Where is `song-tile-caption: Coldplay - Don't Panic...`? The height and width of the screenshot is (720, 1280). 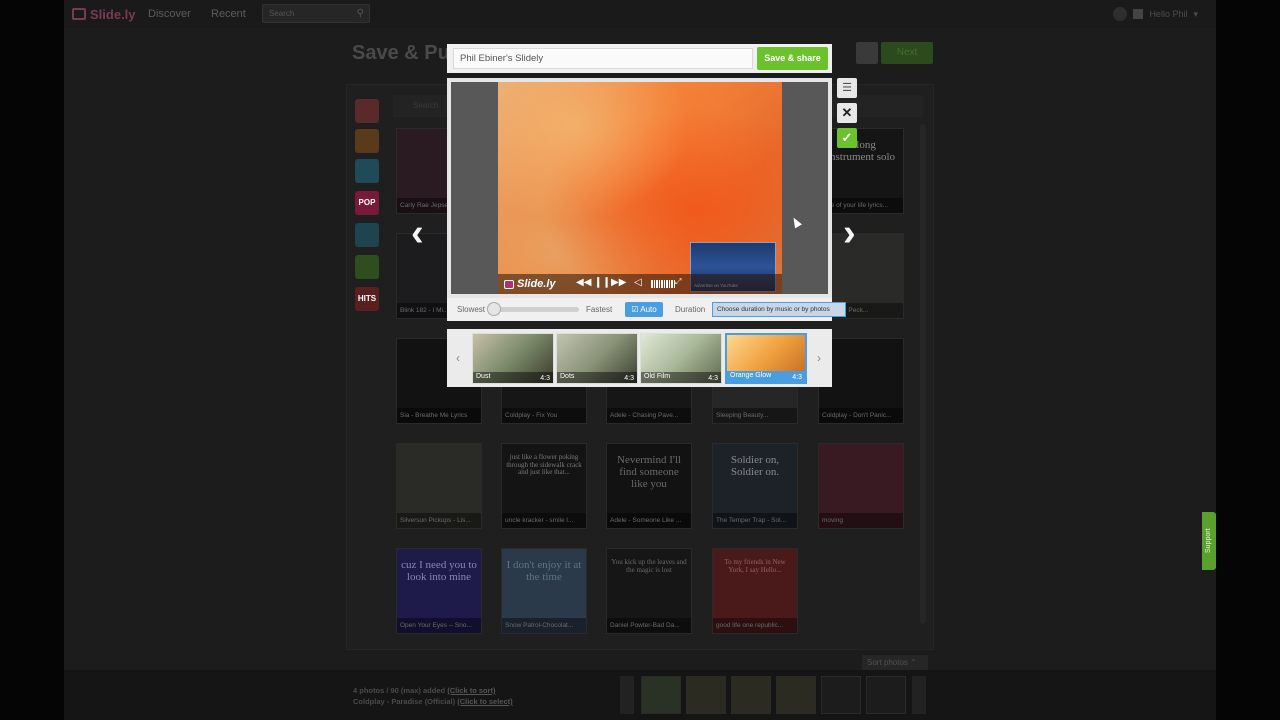
song-tile-caption: Coldplay - Don't Panic... is located at coordinates (861, 415).